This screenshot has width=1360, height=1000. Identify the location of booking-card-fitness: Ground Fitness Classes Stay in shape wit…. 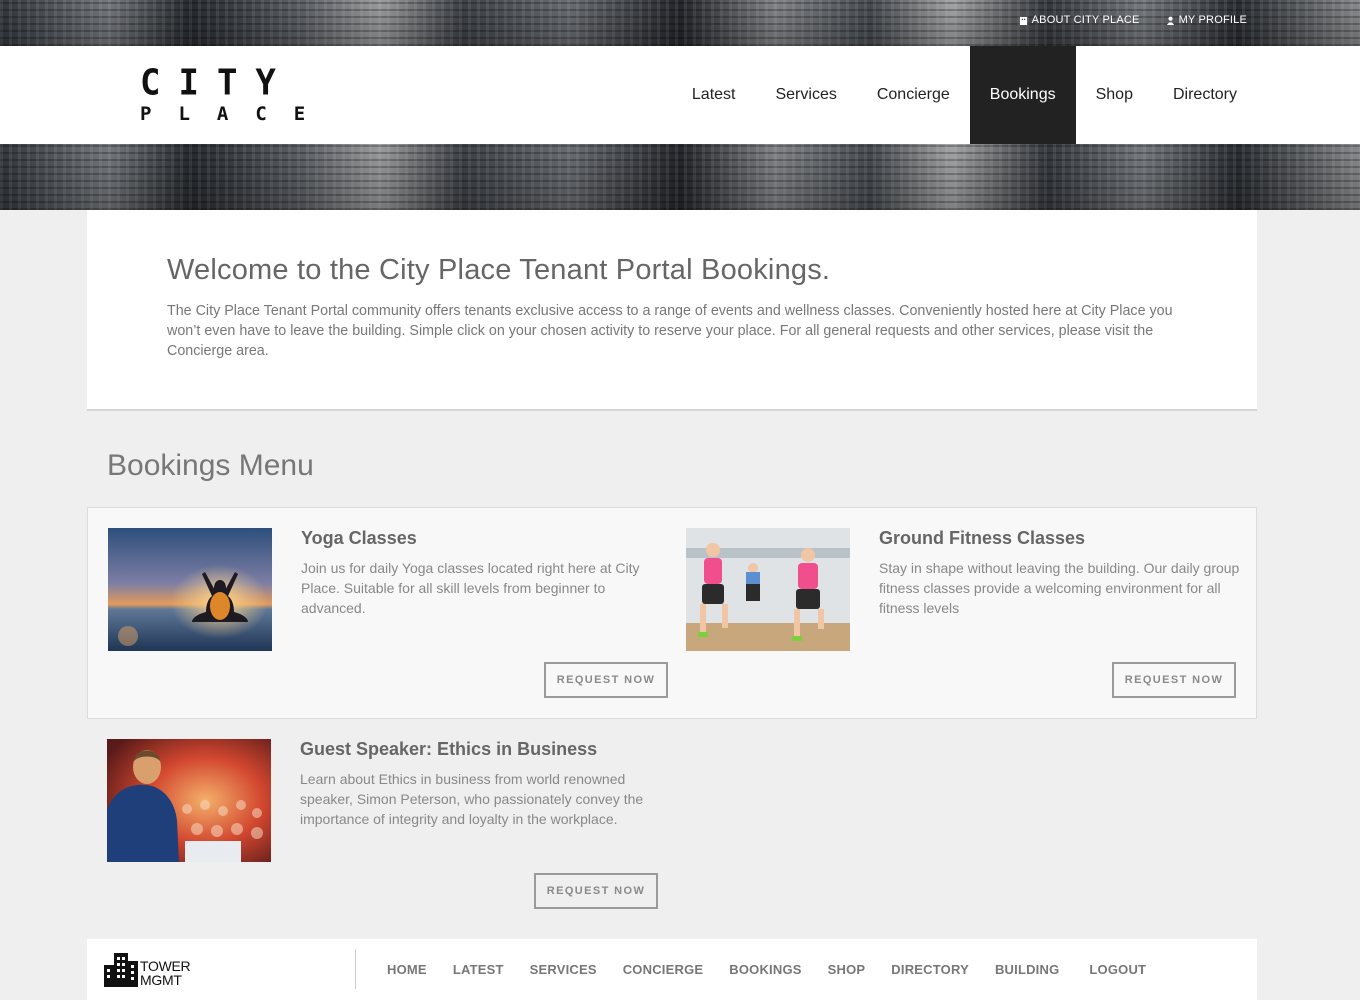
(962, 618).